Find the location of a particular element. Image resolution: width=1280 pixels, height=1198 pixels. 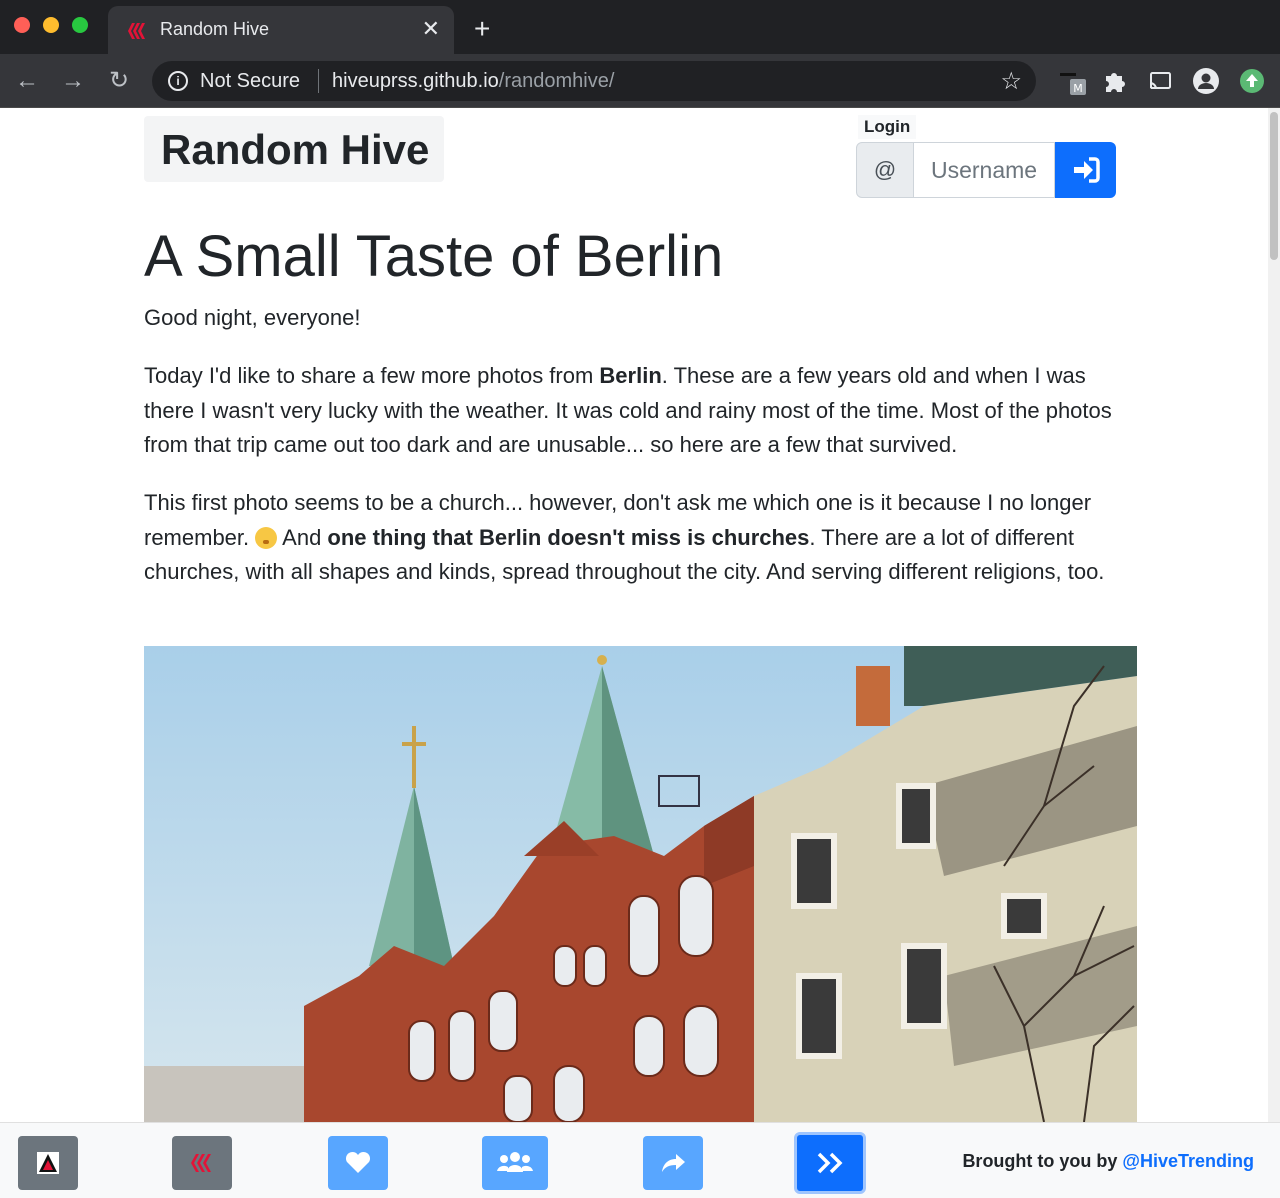

username-input is located at coordinates (984, 170).